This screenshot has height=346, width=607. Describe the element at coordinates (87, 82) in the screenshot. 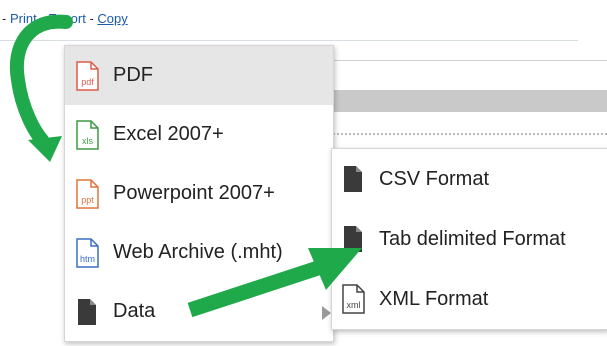

I see `pdf-icon-text: pdf` at that location.